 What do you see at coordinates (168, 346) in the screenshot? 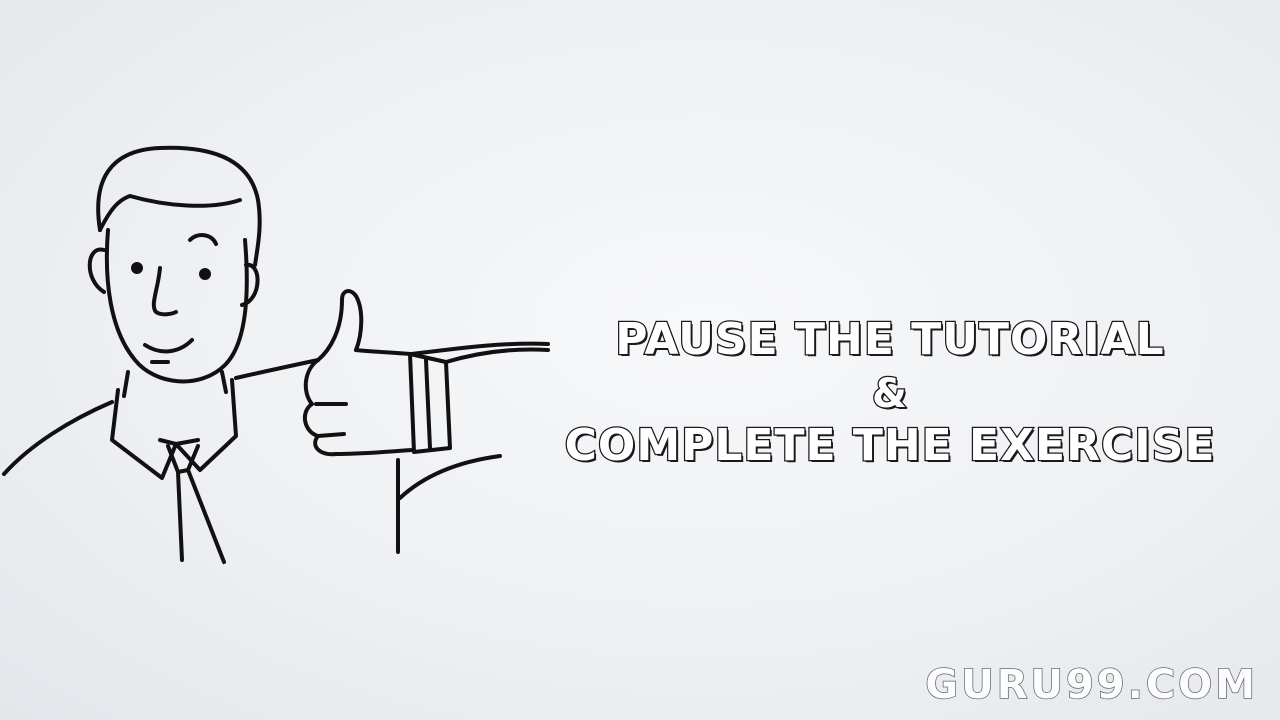
I see `mouth` at bounding box center [168, 346].